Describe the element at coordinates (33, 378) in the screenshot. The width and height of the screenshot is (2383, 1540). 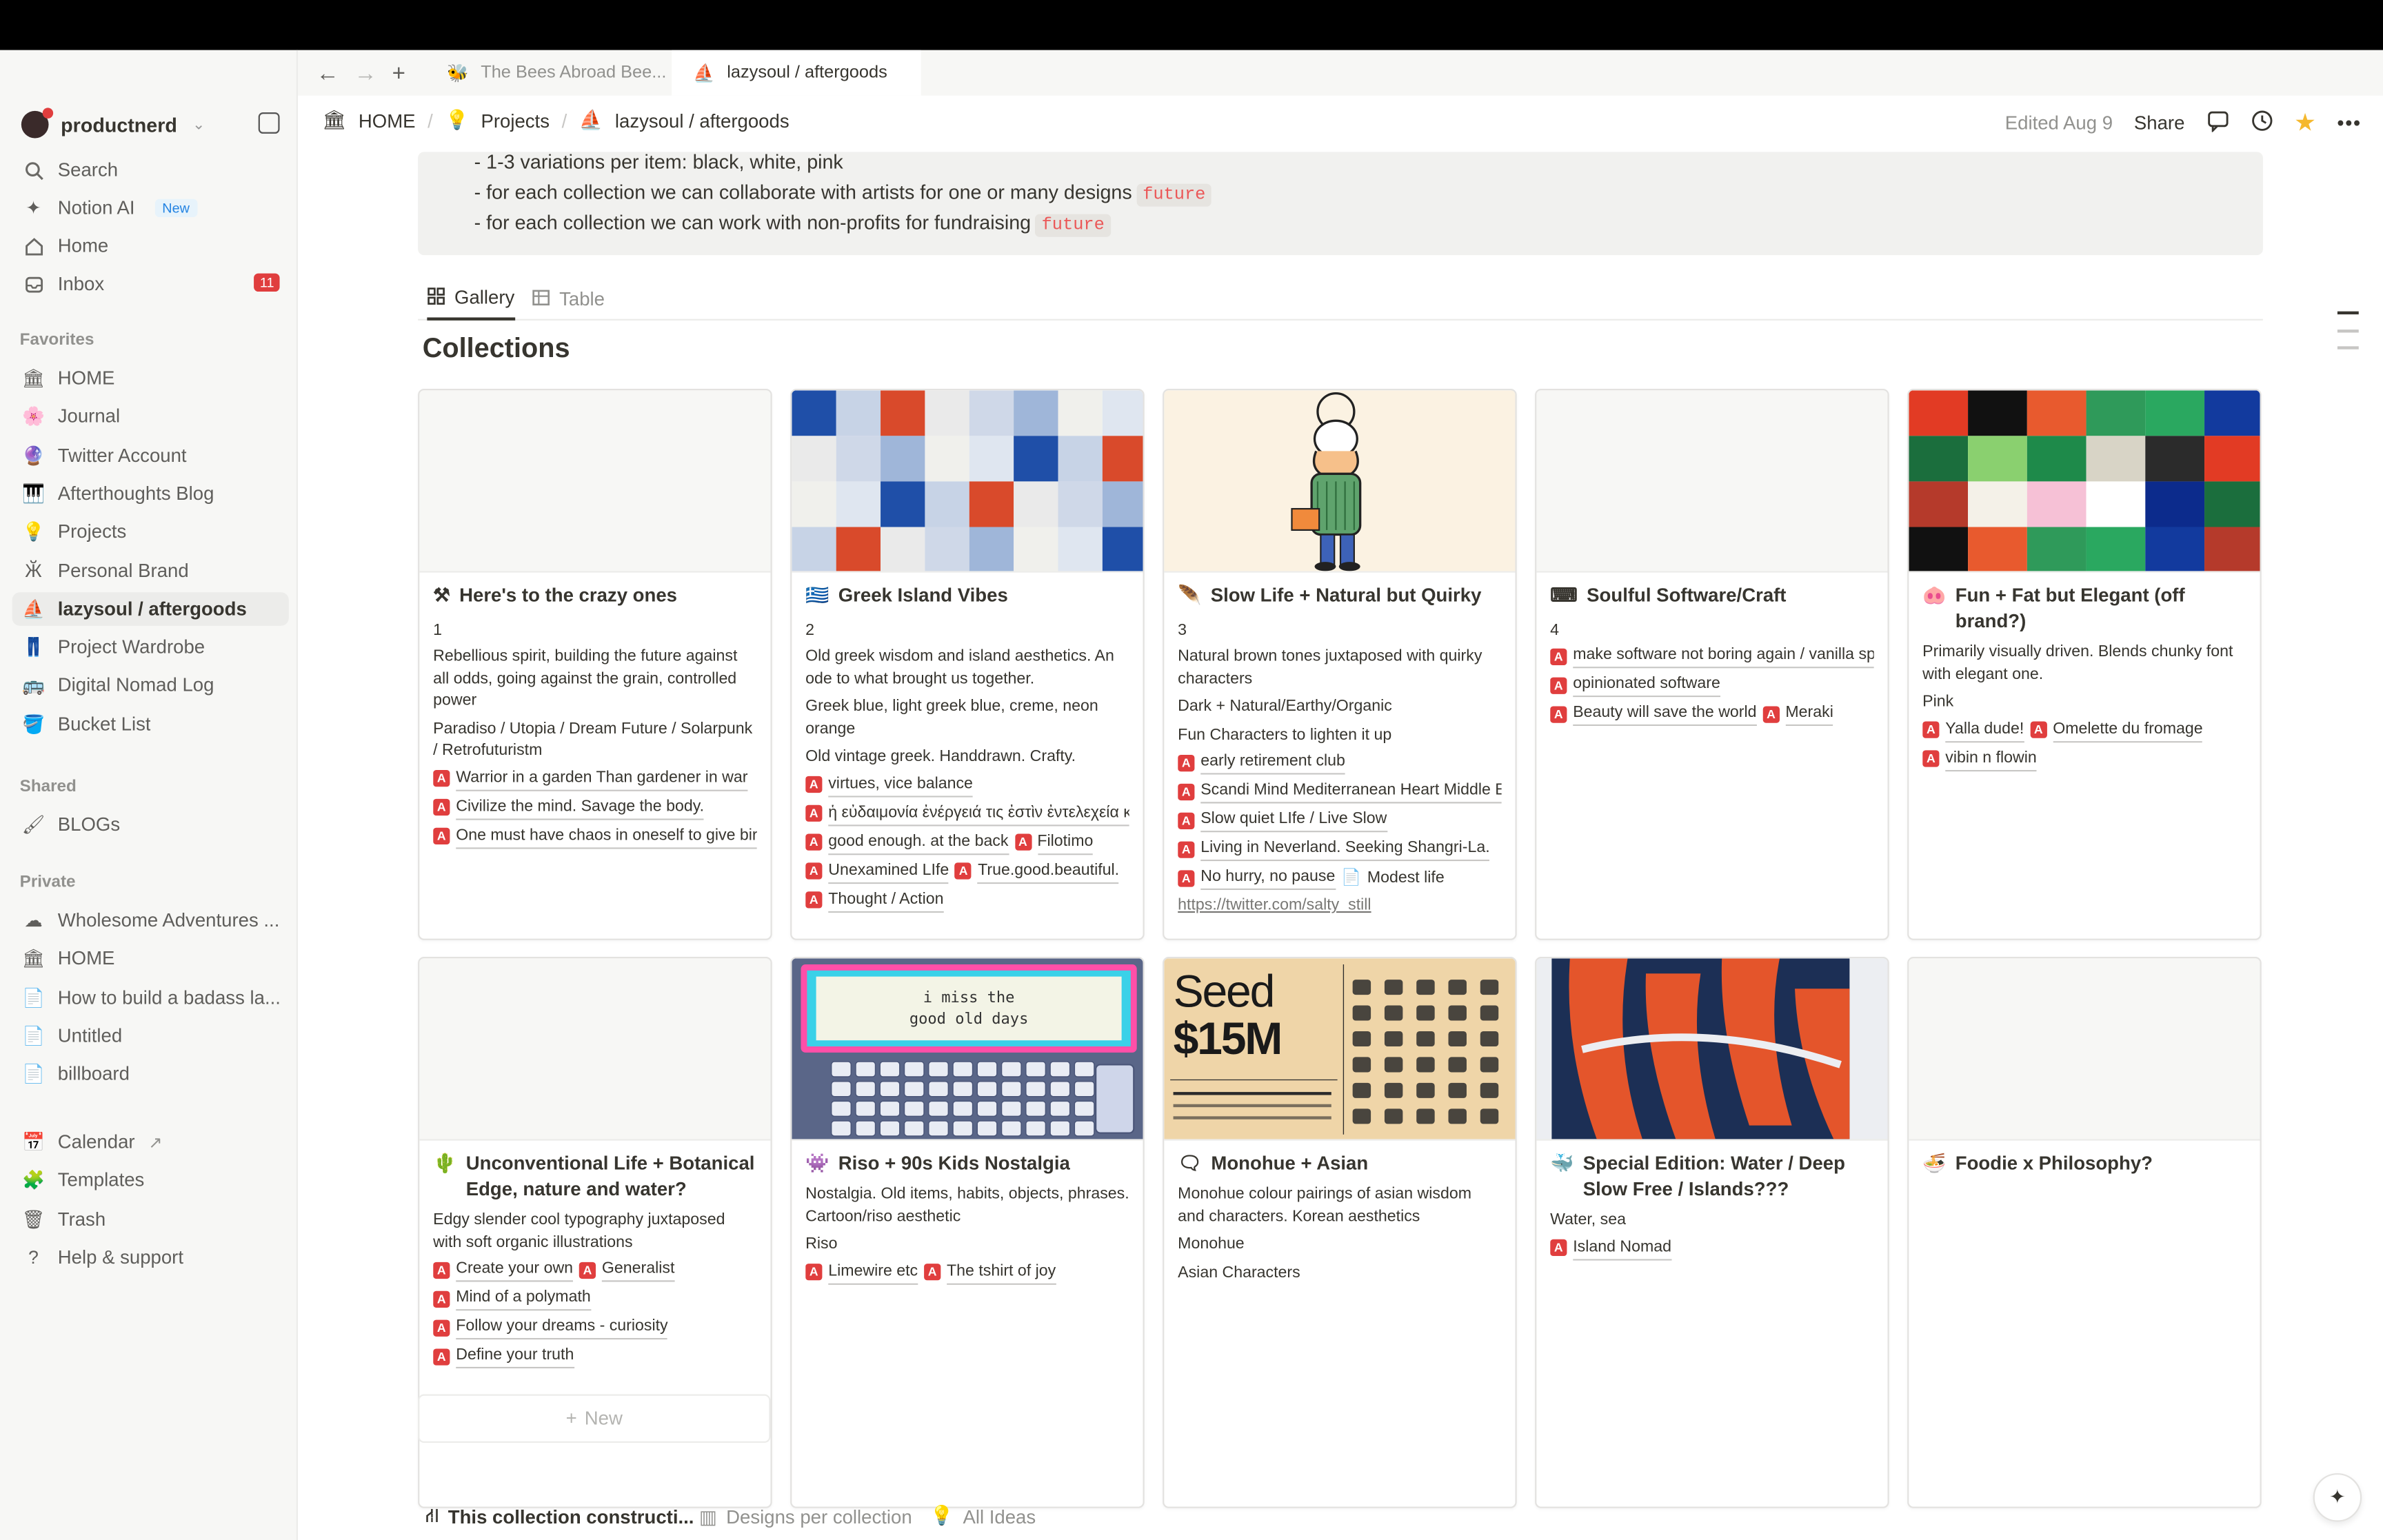
I see `page-emoji-icon: 🏛` at that location.